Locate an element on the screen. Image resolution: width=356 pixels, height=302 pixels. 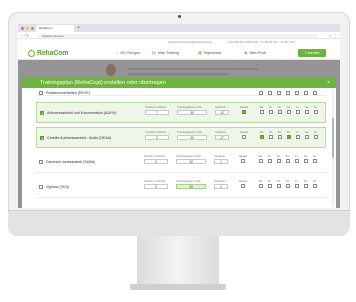
exercise-row: Reaktionsverhalten (REVE) is located at coordinates (181, 93).